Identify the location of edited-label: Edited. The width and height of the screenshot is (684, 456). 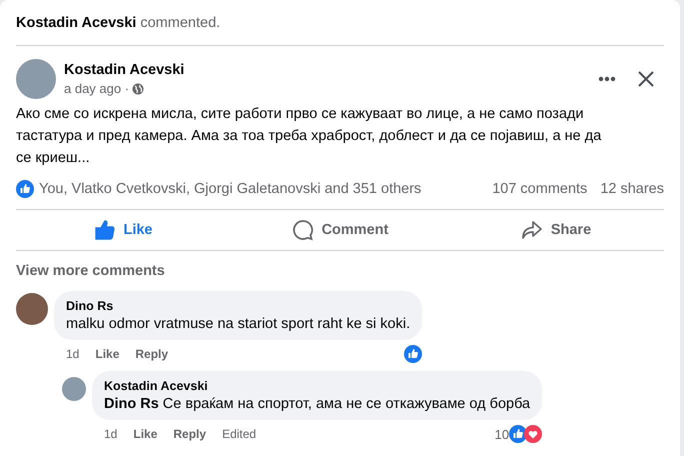
(239, 434).